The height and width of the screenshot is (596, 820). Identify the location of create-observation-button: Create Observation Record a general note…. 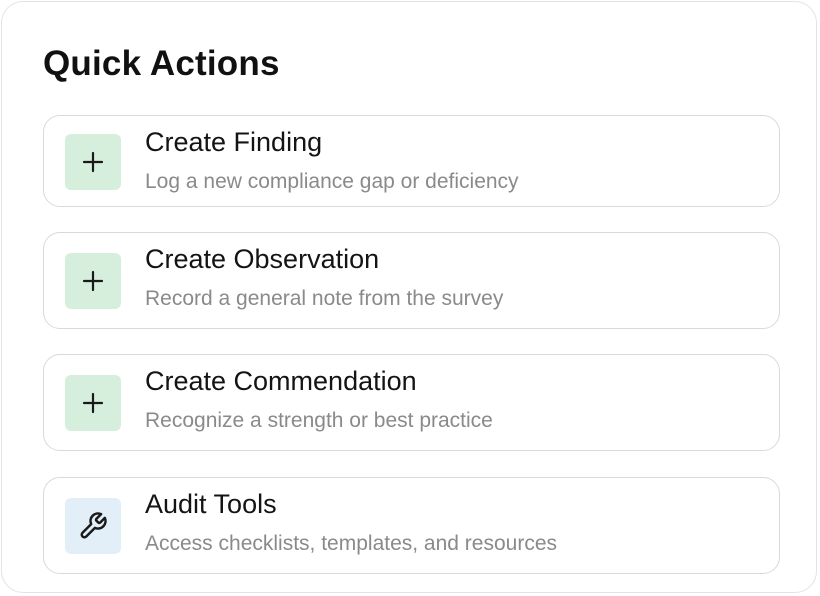
(411, 280).